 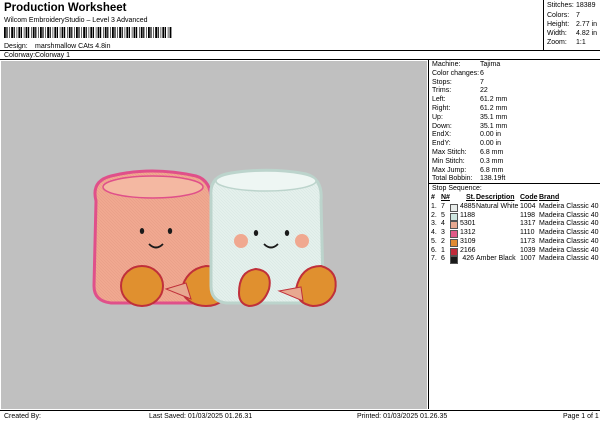 What do you see at coordinates (549, 197) in the screenshot?
I see `col-brand: Brand` at bounding box center [549, 197].